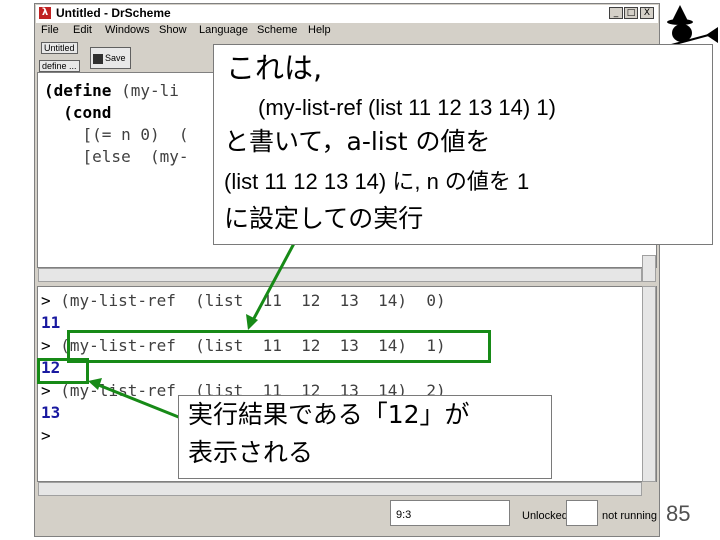 This screenshot has height=540, width=720. I want to click on callout-bottom-line-2: 表示される, so click(251, 452).